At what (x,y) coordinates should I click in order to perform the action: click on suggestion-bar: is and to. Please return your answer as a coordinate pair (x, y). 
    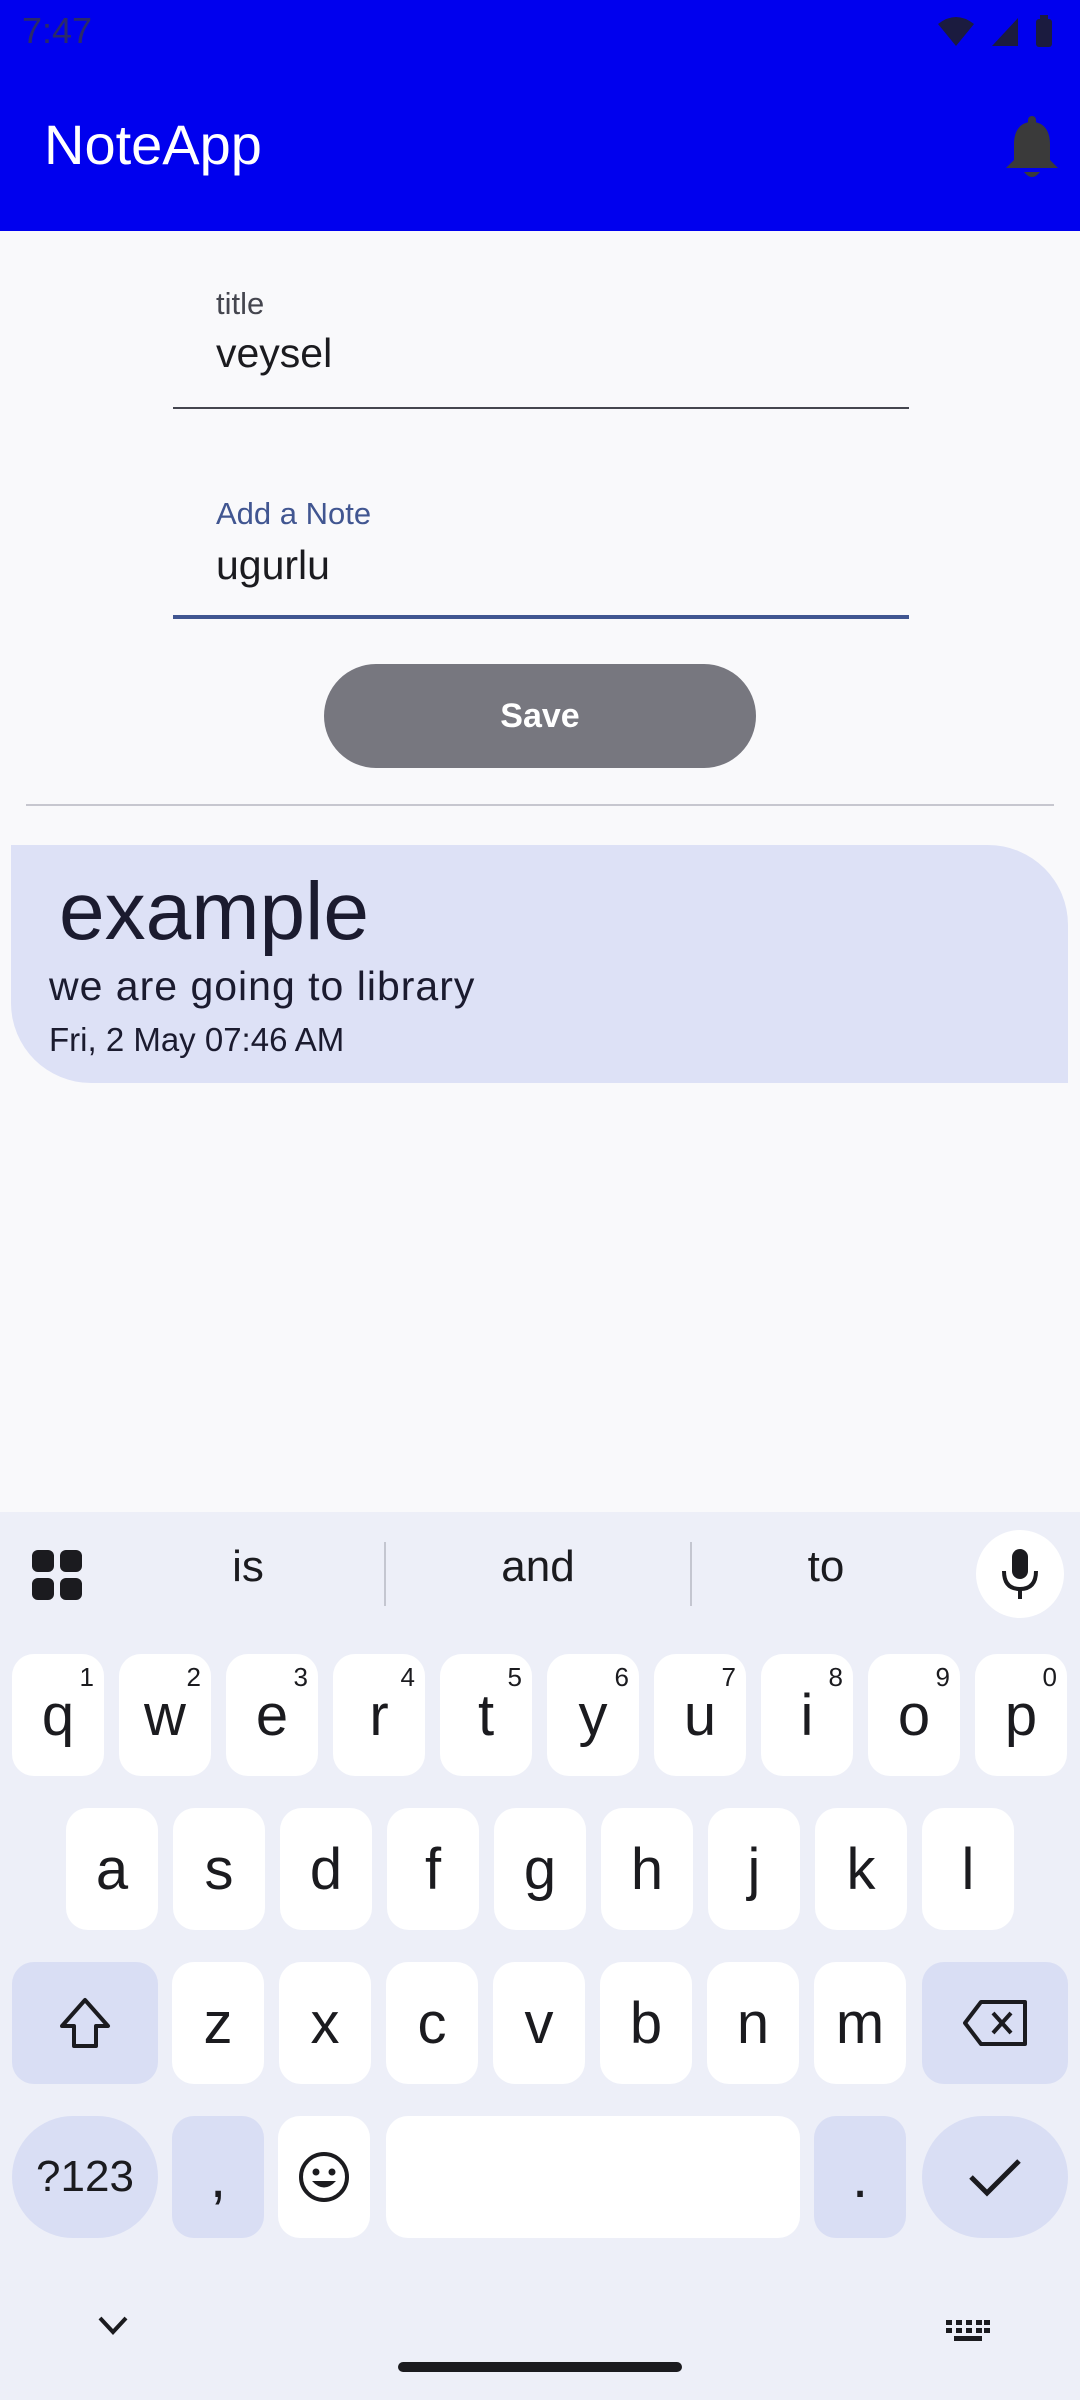
    Looking at the image, I should click on (540, 1572).